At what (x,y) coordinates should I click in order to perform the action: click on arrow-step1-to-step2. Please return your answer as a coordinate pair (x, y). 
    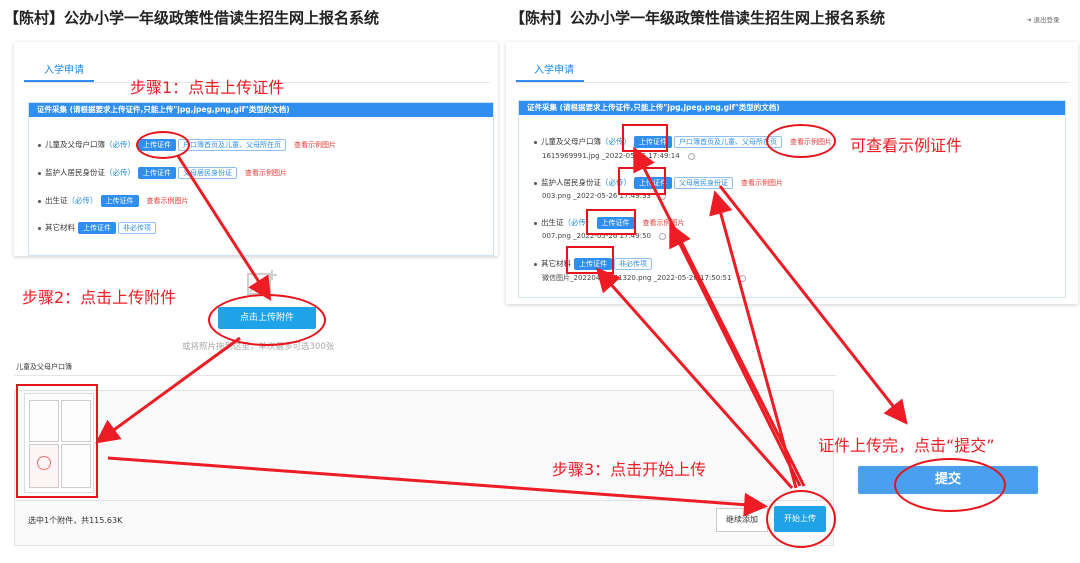
    Looking at the image, I should click on (224, 228).